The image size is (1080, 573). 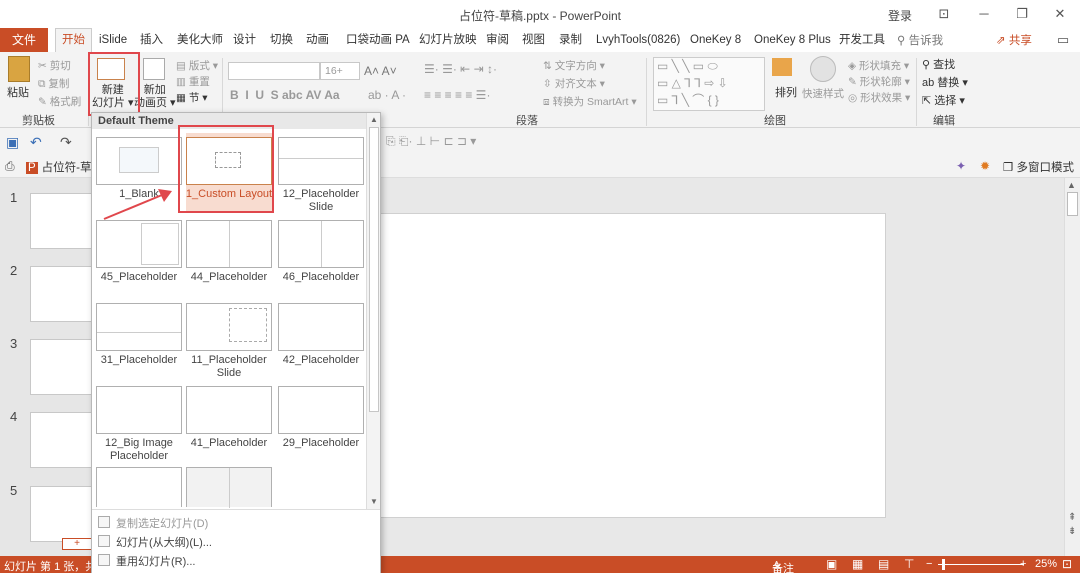 I want to click on tab-record: 录制, so click(x=570, y=40).